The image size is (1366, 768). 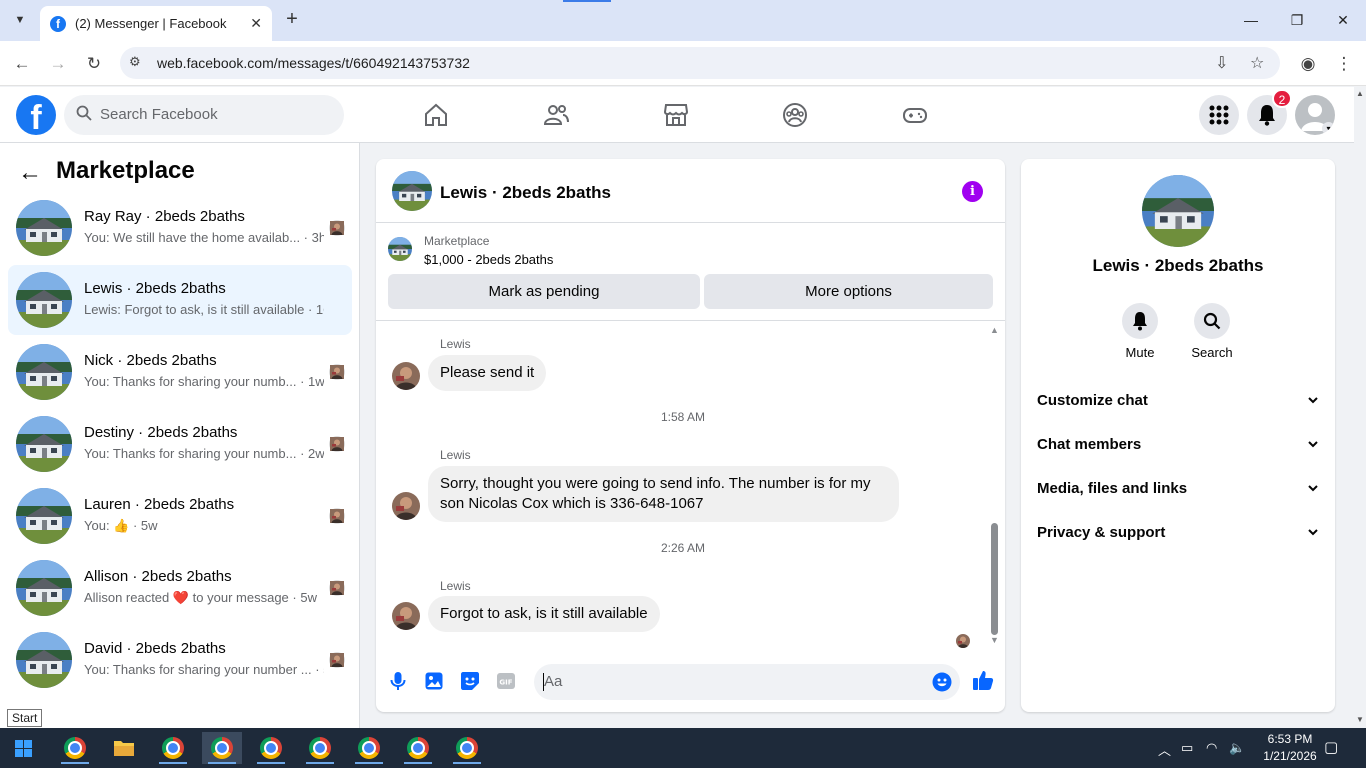 I want to click on tab-close-icon: ✕, so click(x=256, y=23).